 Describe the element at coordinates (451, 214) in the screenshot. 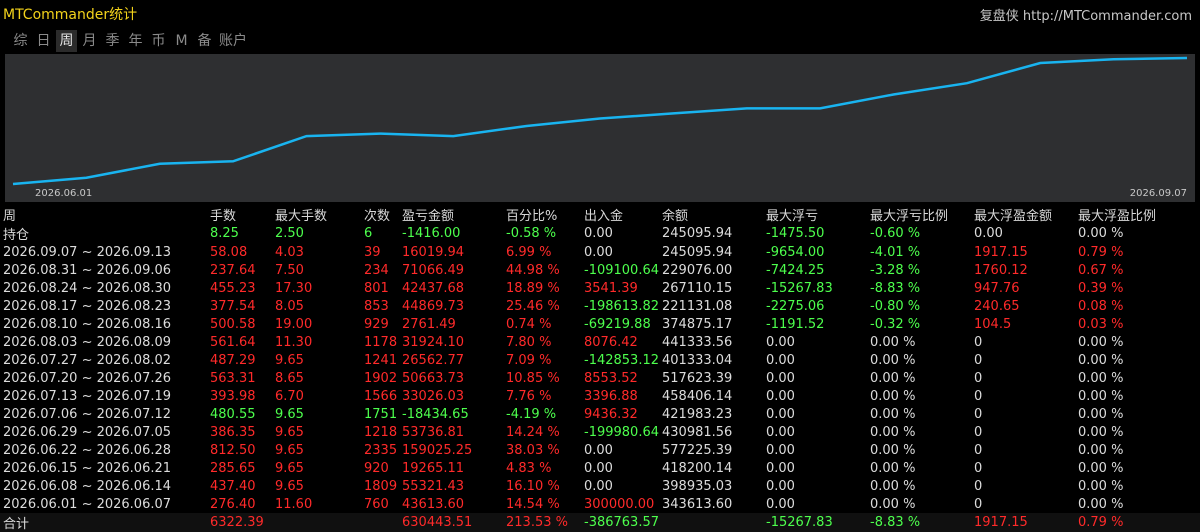

I see `column-header: 盈亏金额` at that location.